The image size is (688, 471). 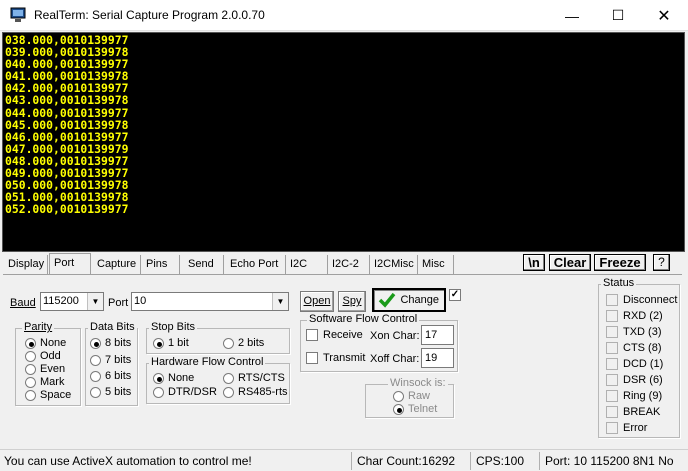 What do you see at coordinates (352, 301) in the screenshot?
I see `spy-button: Spy` at bounding box center [352, 301].